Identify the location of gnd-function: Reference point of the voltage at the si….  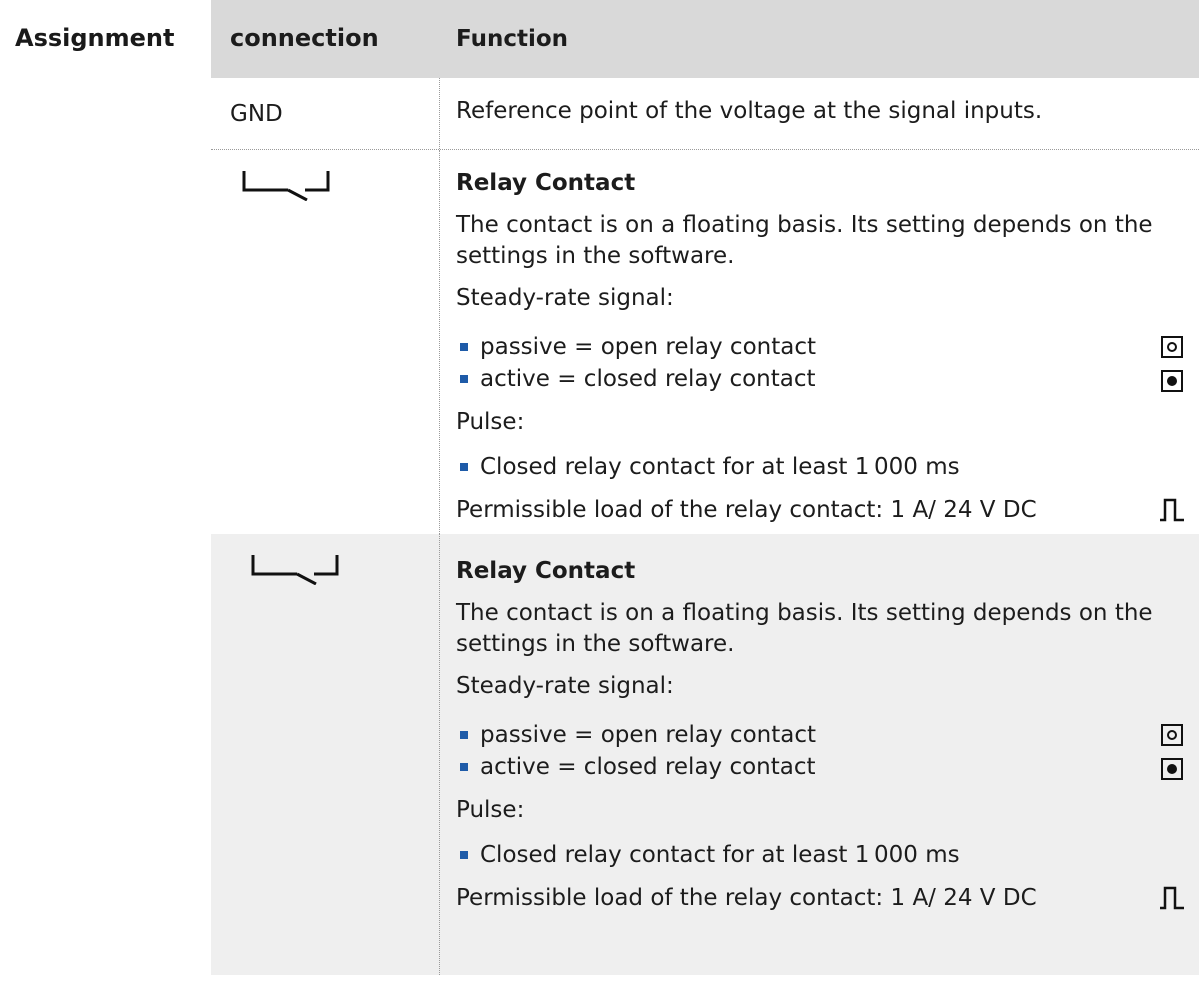
(749, 111).